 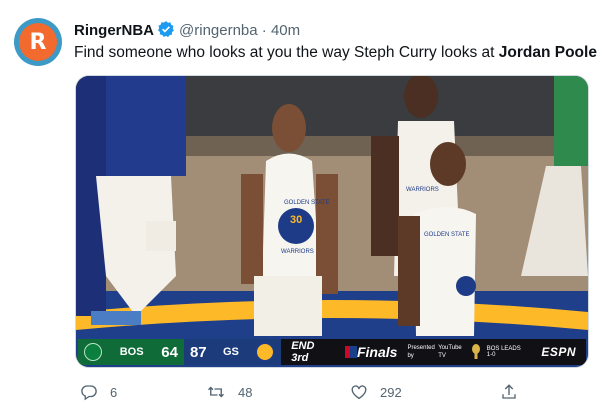 What do you see at coordinates (547, 52) in the screenshot?
I see `tweet-text-bold: Jordan Poole` at bounding box center [547, 52].